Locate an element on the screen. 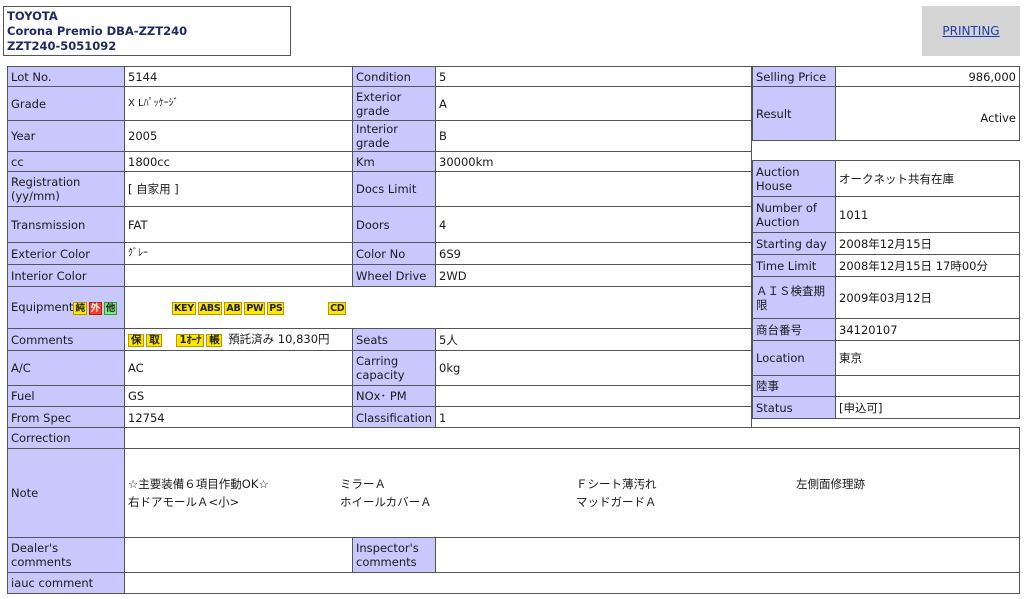 Image resolution: width=1024 pixels, height=599 pixels. equipment-type-tag: 他 is located at coordinates (110, 308).